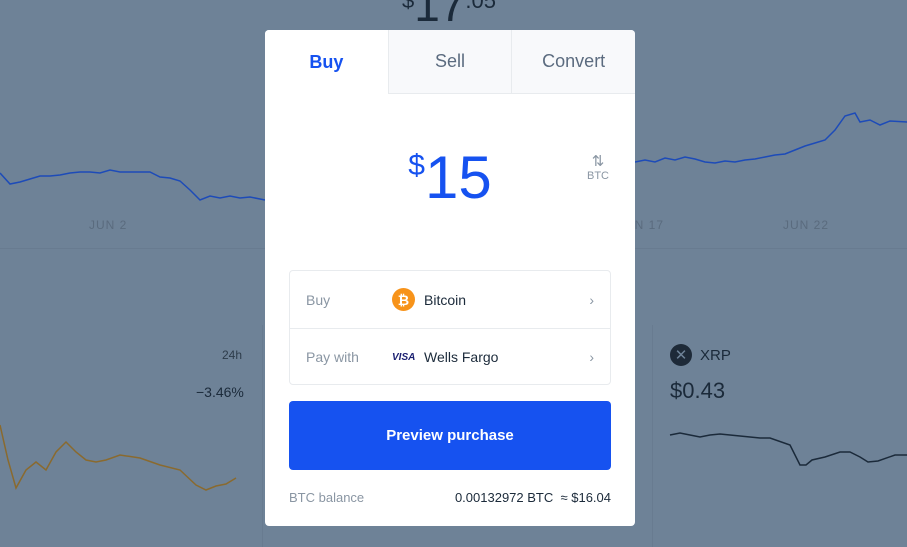 The image size is (907, 547). What do you see at coordinates (220, 392) in the screenshot?
I see `price-change: −3.46%` at bounding box center [220, 392].